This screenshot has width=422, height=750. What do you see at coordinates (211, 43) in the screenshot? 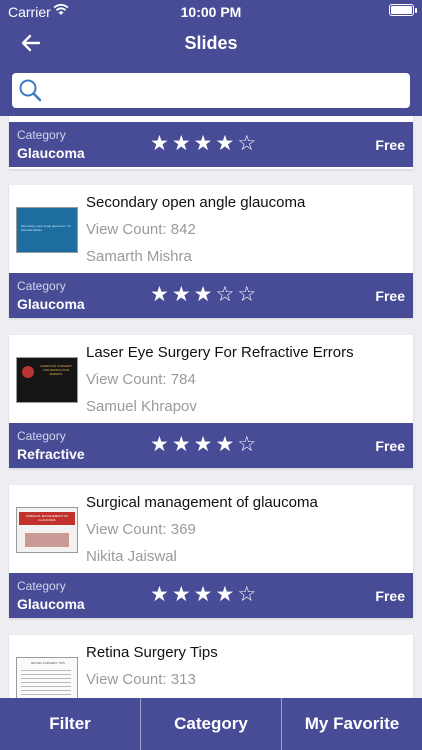
I see `page-title: Slides` at bounding box center [211, 43].